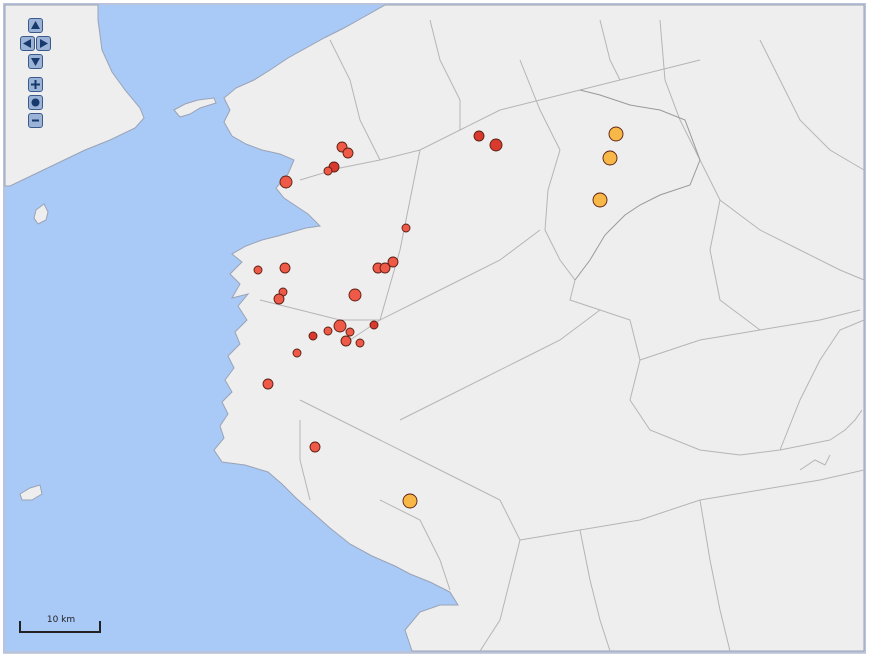 This screenshot has height=661, width=871. I want to click on pan-down-button, so click(35, 61).